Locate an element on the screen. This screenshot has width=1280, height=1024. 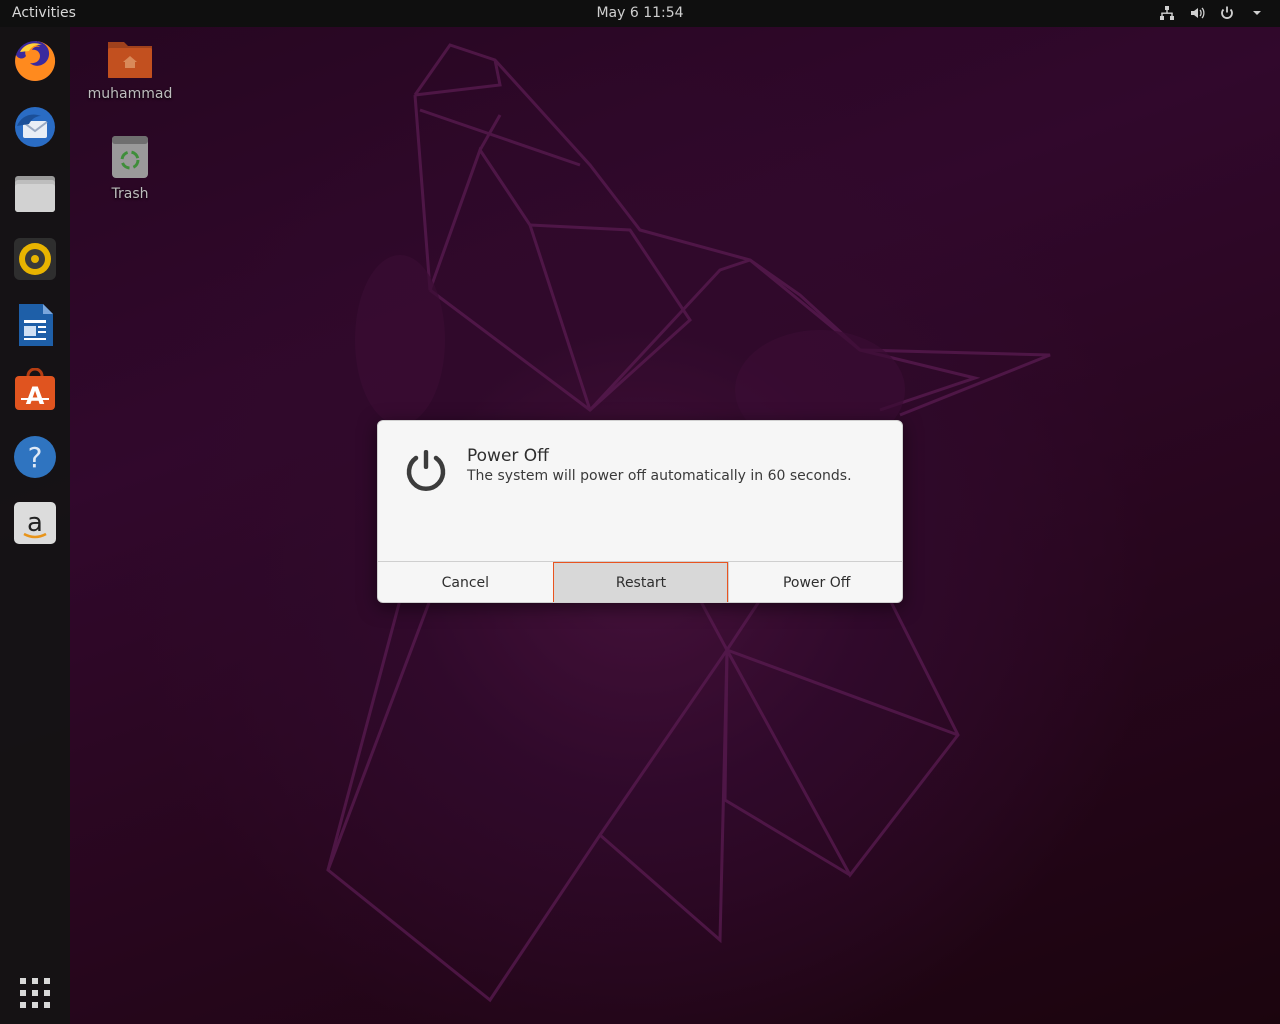
trash-icon is located at coordinates (130, 160).